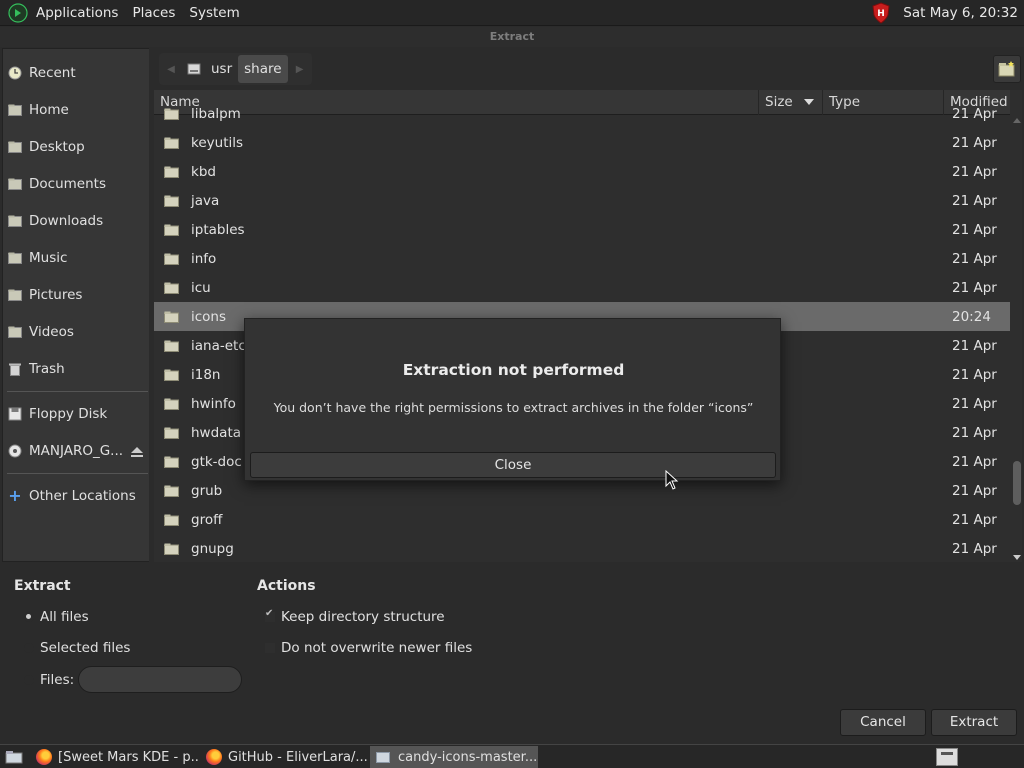 This screenshot has height=768, width=1024. I want to click on sidebar-item-pictures: Pictures, so click(76, 295).